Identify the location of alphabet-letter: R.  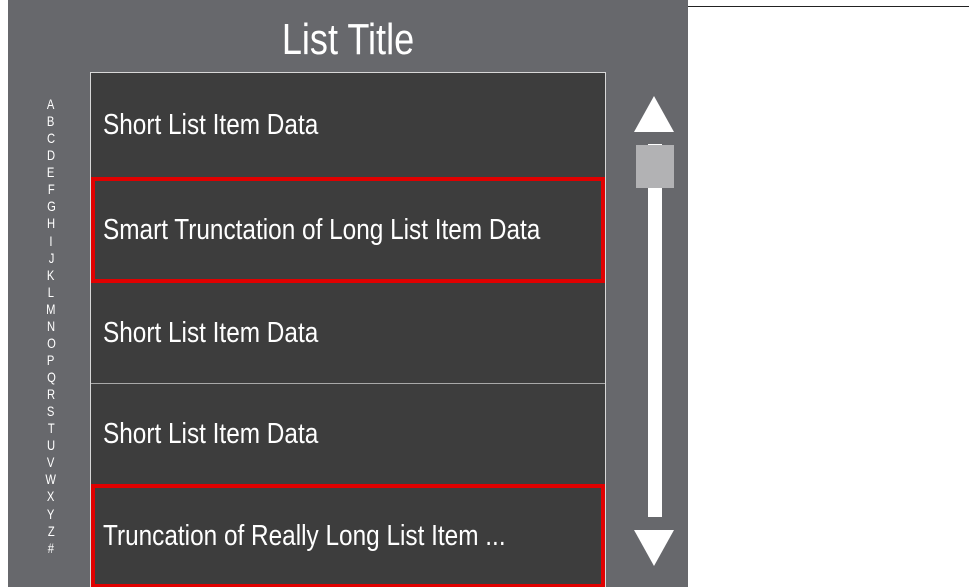
(51, 394).